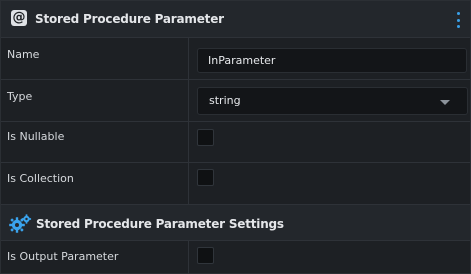 The height and width of the screenshot is (274, 471). Describe the element at coordinates (205, 137) in the screenshot. I see `is-nullable-checkbox` at that location.